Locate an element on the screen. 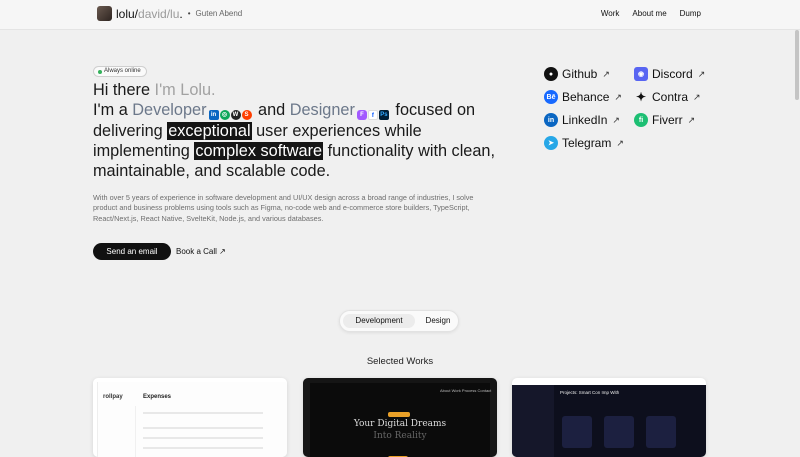 The height and width of the screenshot is (457, 800). nav-dump: Dump is located at coordinates (690, 13).